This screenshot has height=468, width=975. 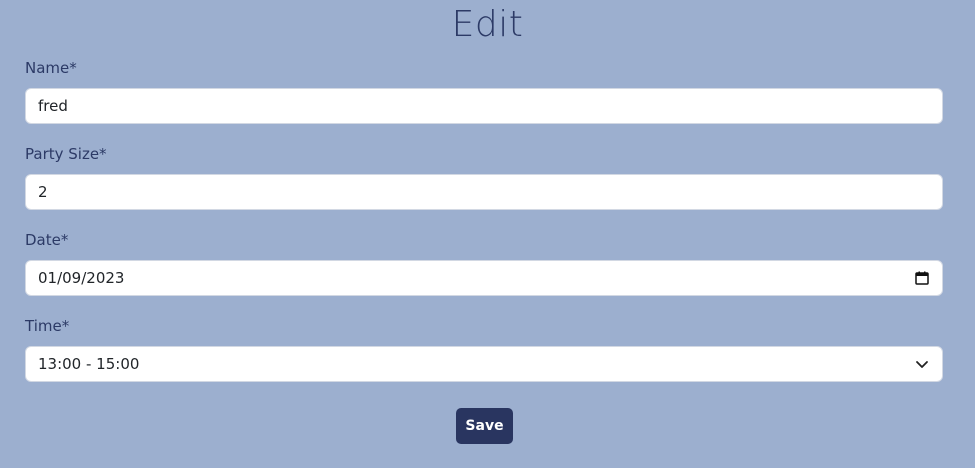 I want to click on name-label: Name*, so click(x=51, y=68).